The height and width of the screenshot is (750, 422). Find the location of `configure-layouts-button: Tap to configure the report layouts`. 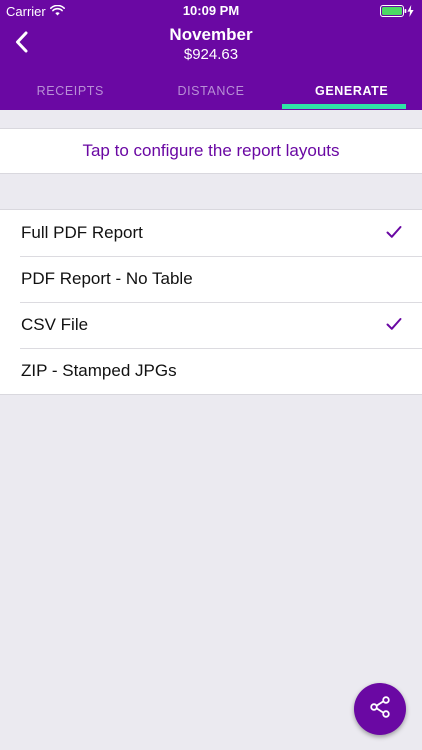

configure-layouts-button: Tap to configure the report layouts is located at coordinates (211, 151).